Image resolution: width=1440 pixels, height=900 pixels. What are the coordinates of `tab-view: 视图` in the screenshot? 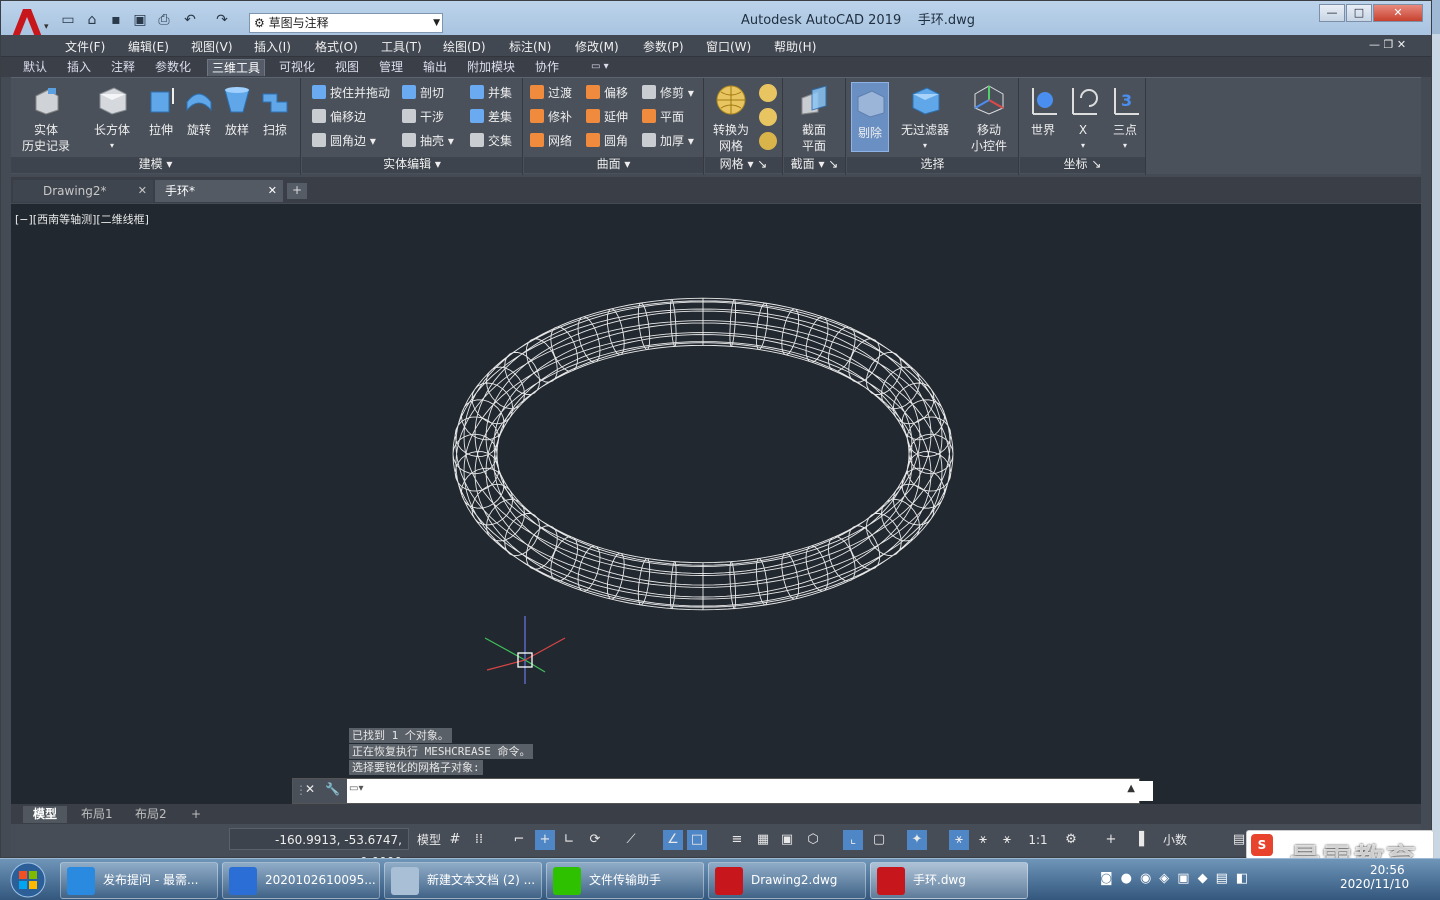 It's located at (347, 67).